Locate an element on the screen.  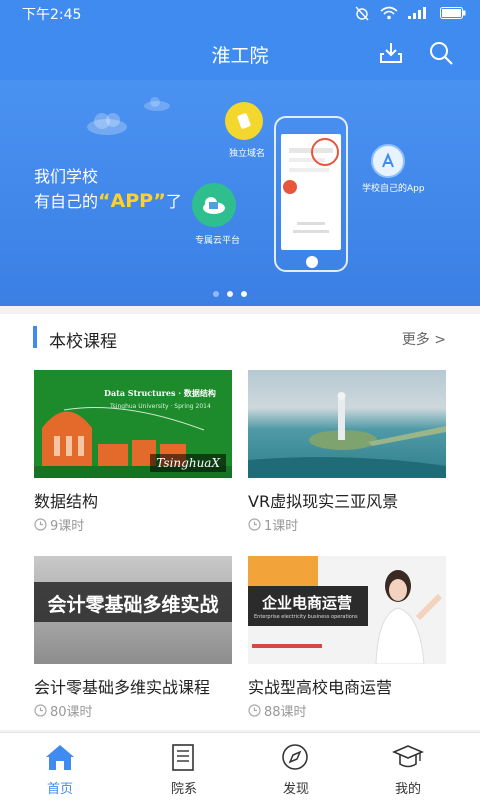
wifi-icon is located at coordinates (389, 13).